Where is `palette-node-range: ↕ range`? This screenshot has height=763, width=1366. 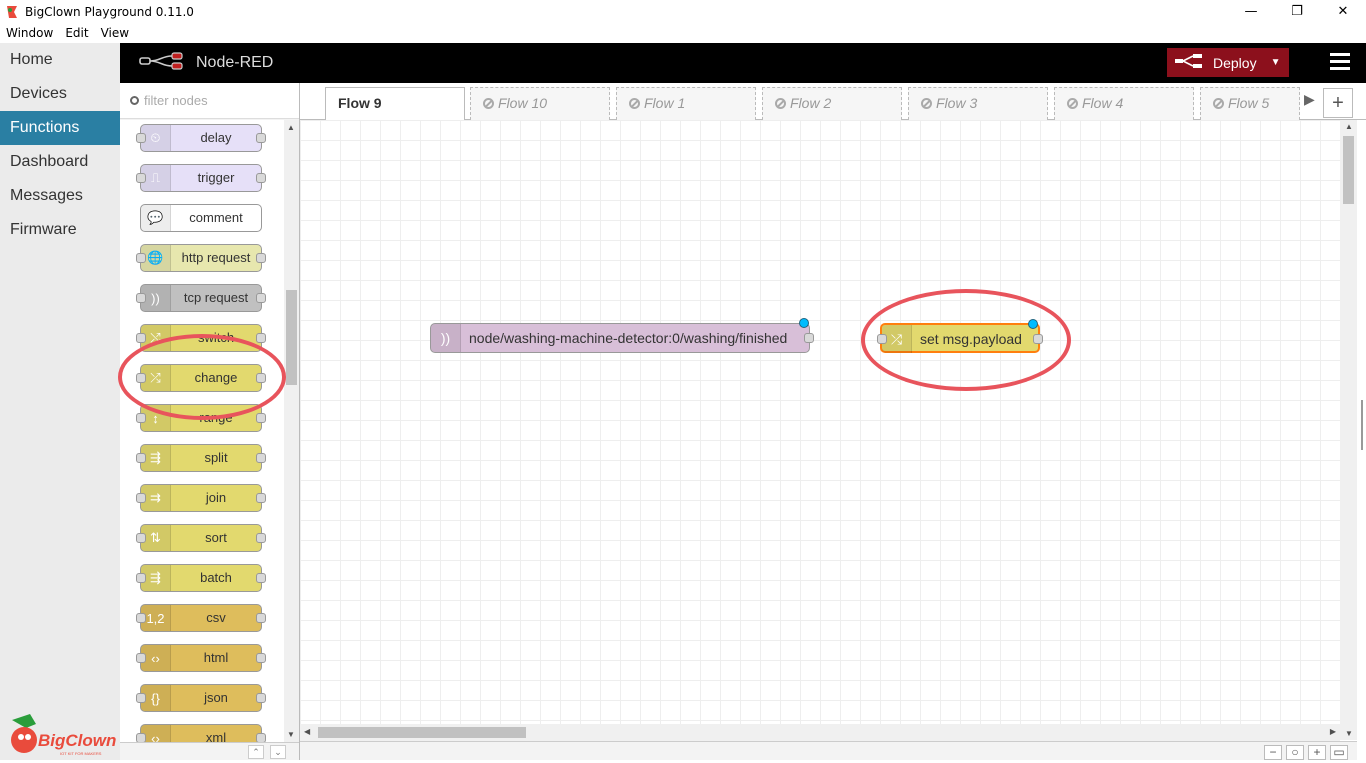
palette-node-range: ↕ range is located at coordinates (201, 418).